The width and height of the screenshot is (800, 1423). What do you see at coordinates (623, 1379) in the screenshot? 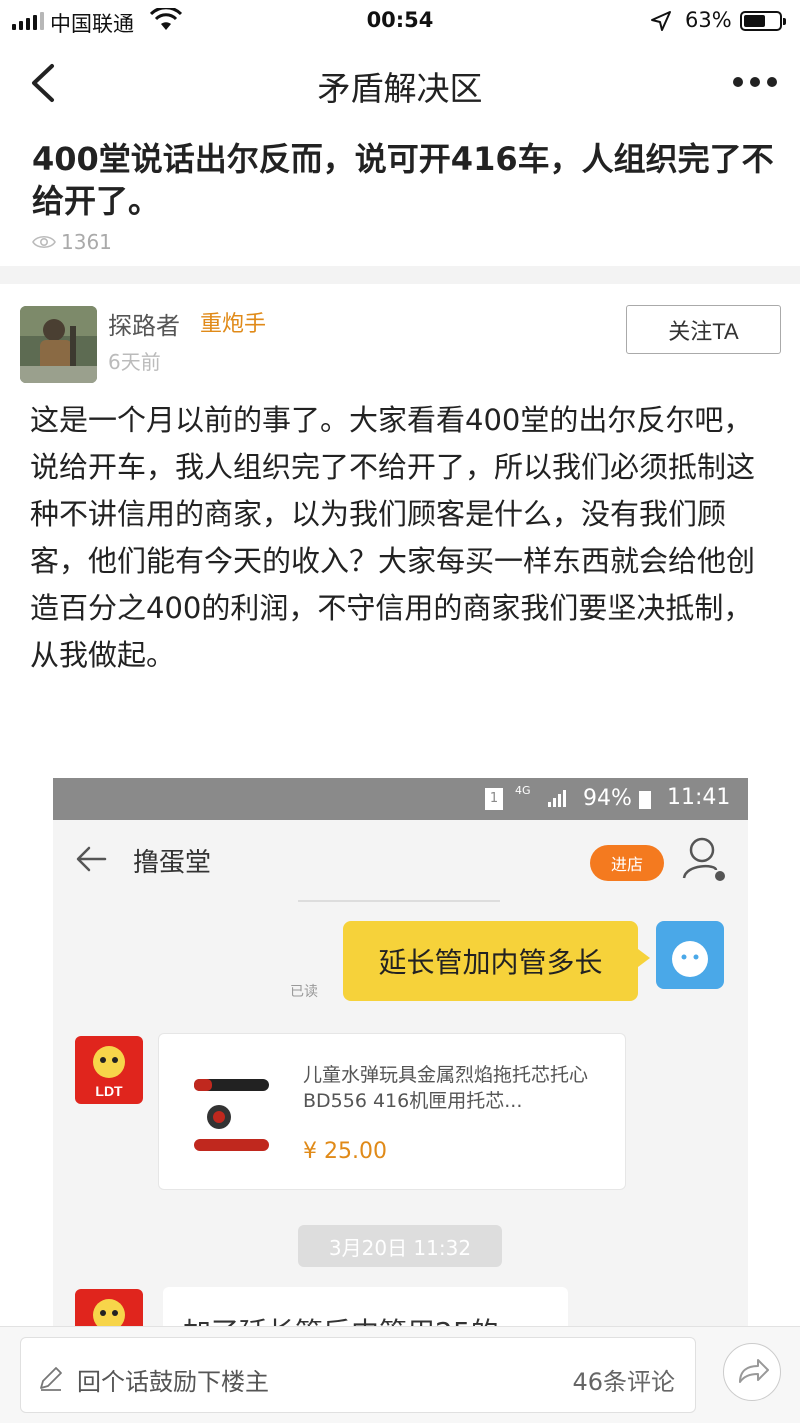
I see `comment-count: 46条评论` at bounding box center [623, 1379].